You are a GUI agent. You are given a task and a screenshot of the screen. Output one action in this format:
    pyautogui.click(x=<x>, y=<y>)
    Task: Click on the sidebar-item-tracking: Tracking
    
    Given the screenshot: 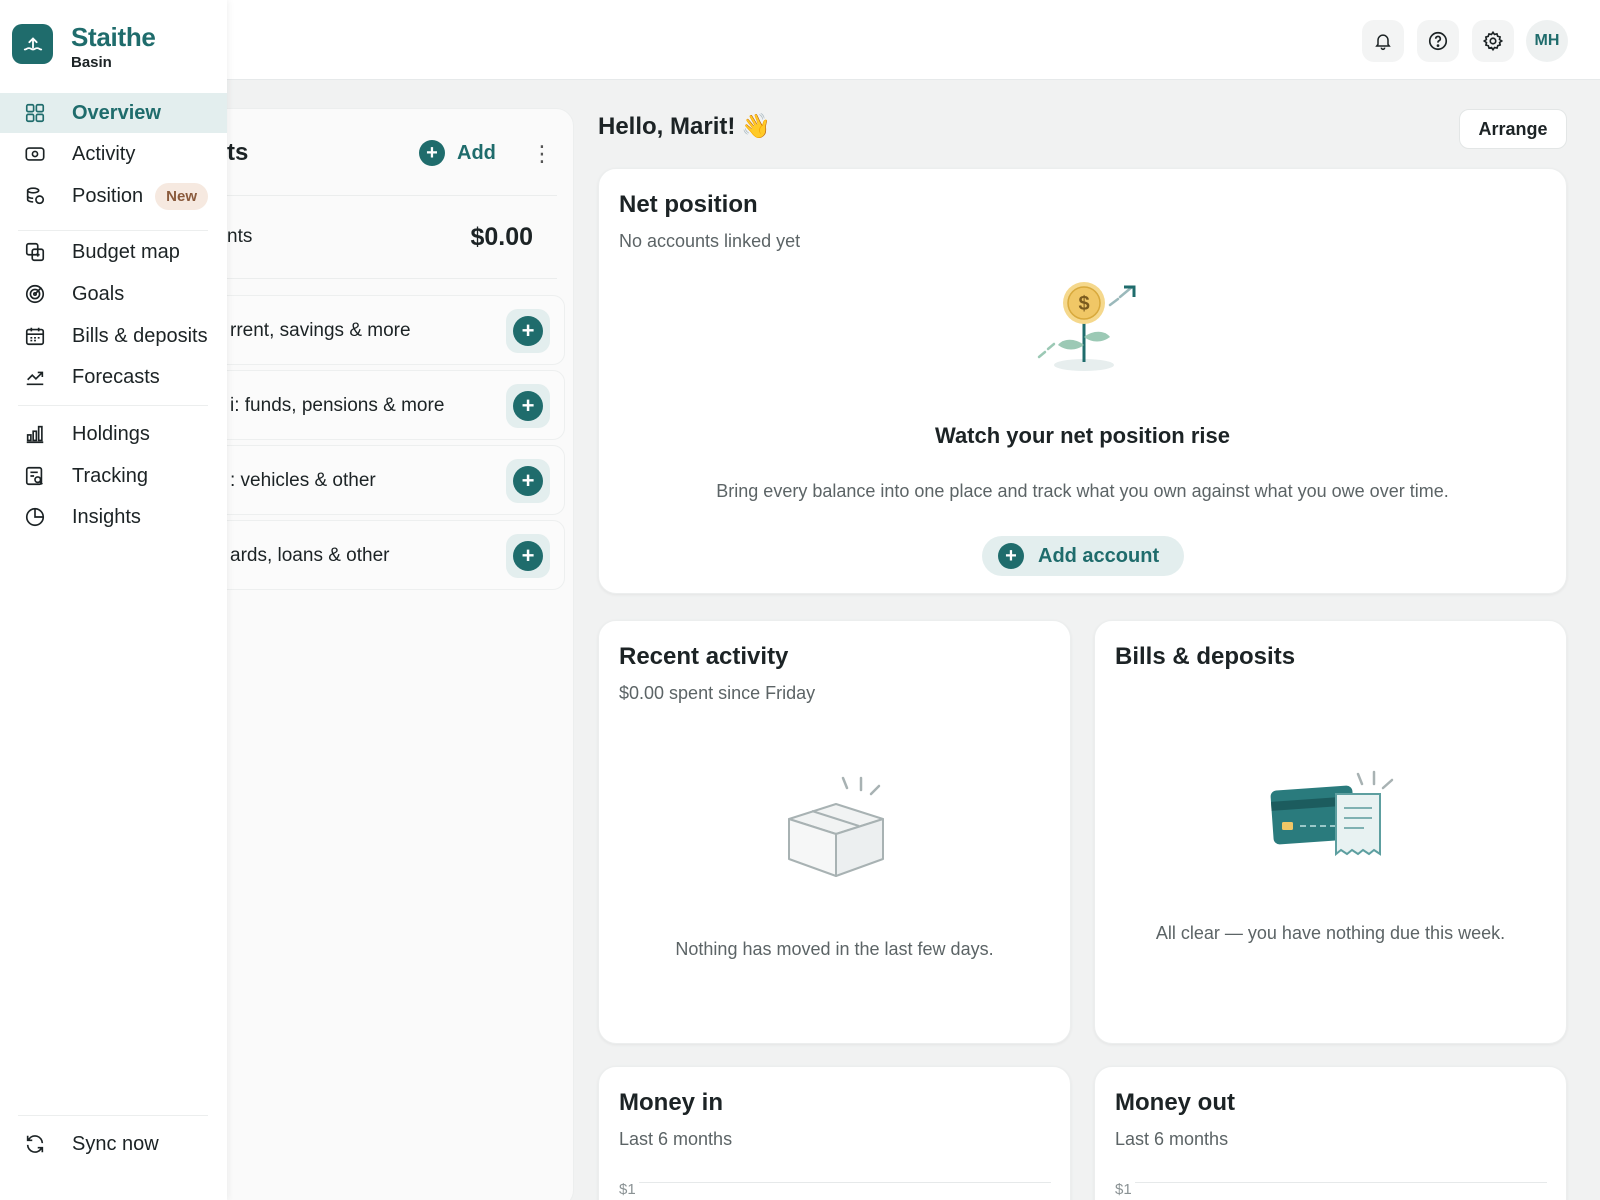 What is the action you would take?
    pyautogui.click(x=113, y=476)
    